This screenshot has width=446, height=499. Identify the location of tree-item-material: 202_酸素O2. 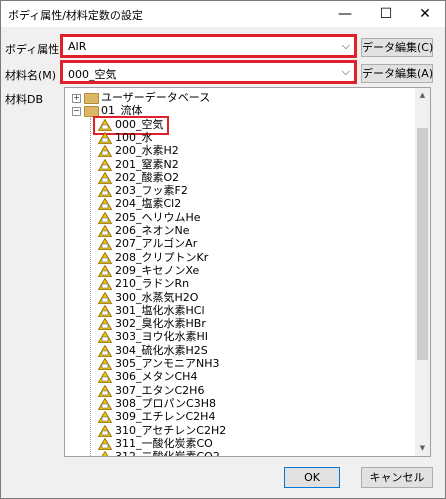
(147, 178).